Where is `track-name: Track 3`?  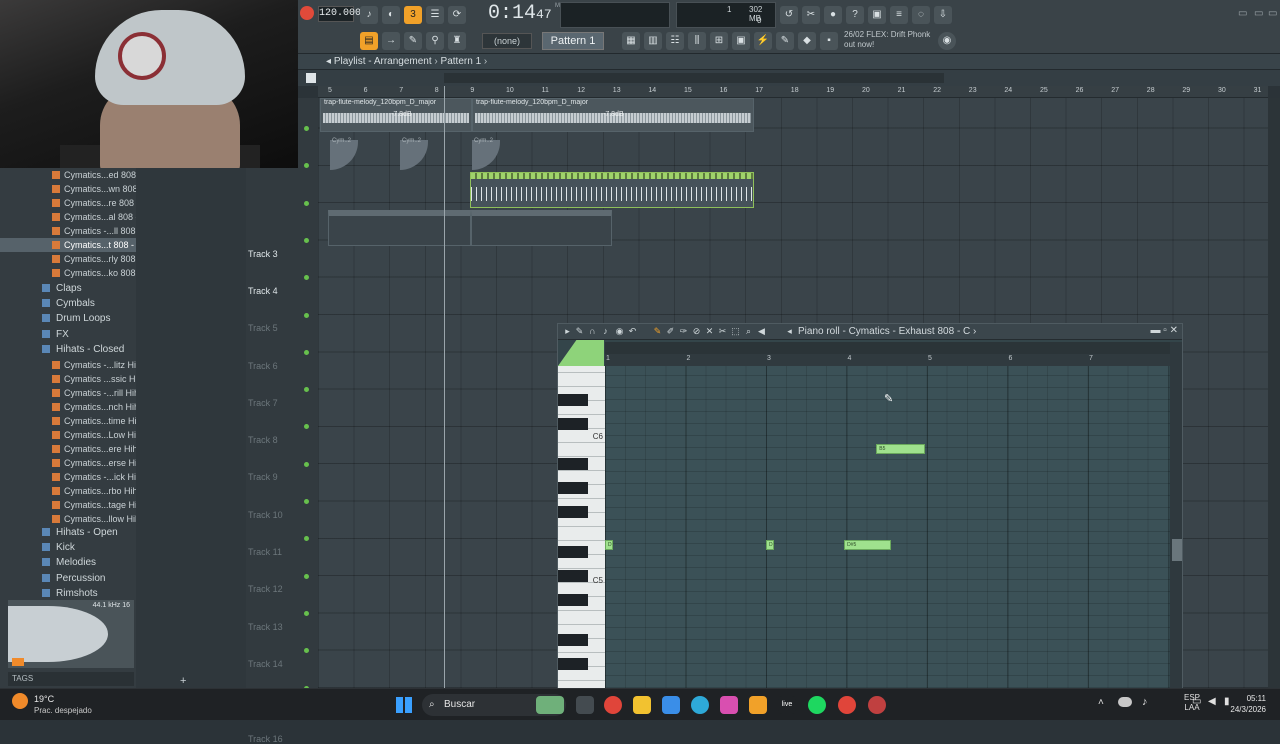 track-name: Track 3 is located at coordinates (281, 254).